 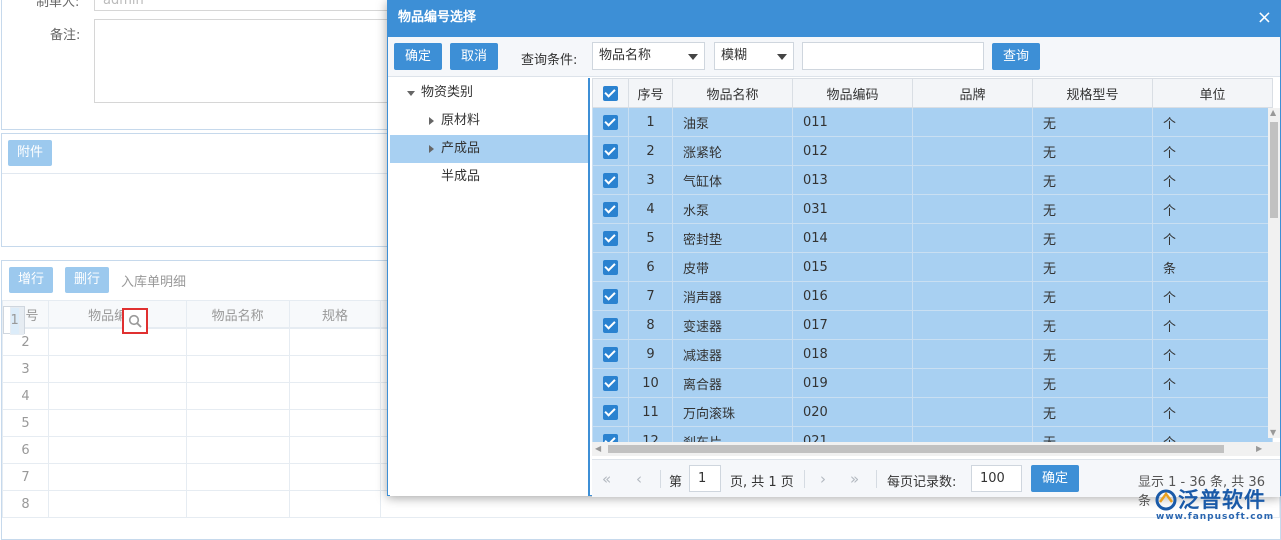 What do you see at coordinates (754, 56) in the screenshot?
I see `match-mode-select: 模糊` at bounding box center [754, 56].